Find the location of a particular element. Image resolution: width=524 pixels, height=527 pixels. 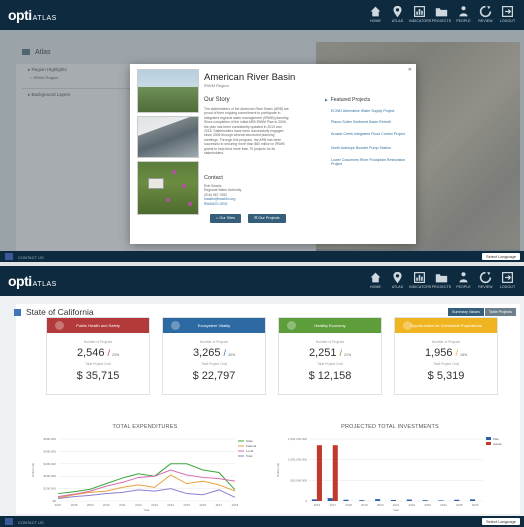

home-icon is located at coordinates (375, 277).